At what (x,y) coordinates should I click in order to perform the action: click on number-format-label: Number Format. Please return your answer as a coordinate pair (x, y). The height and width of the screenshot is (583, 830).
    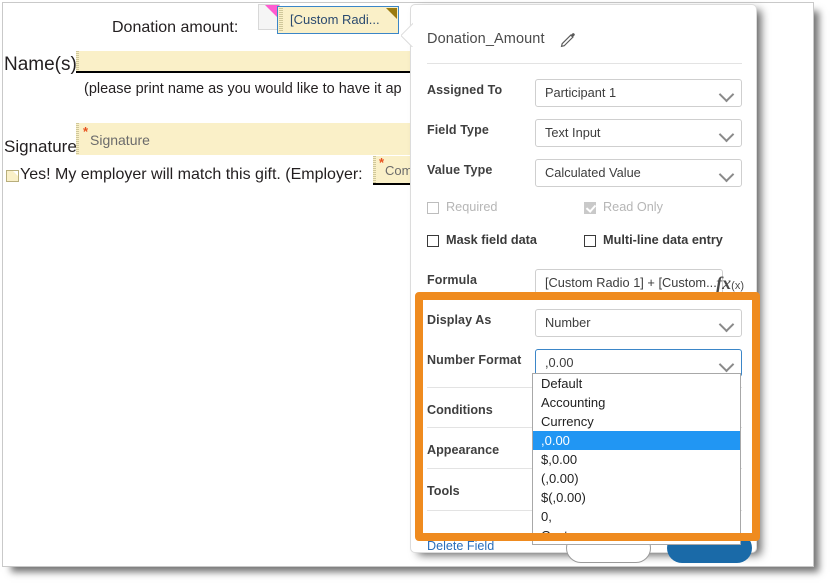
    Looking at the image, I should click on (474, 360).